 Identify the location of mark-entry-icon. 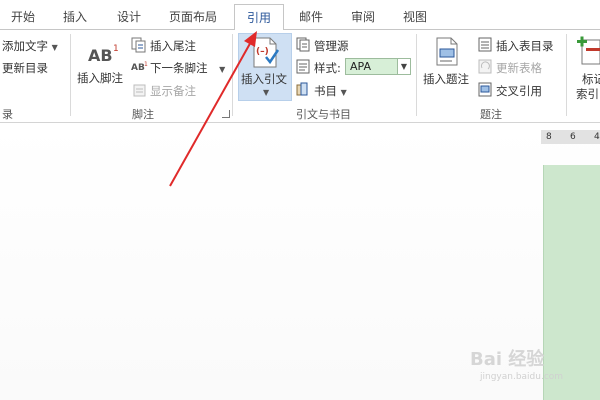
(587, 52).